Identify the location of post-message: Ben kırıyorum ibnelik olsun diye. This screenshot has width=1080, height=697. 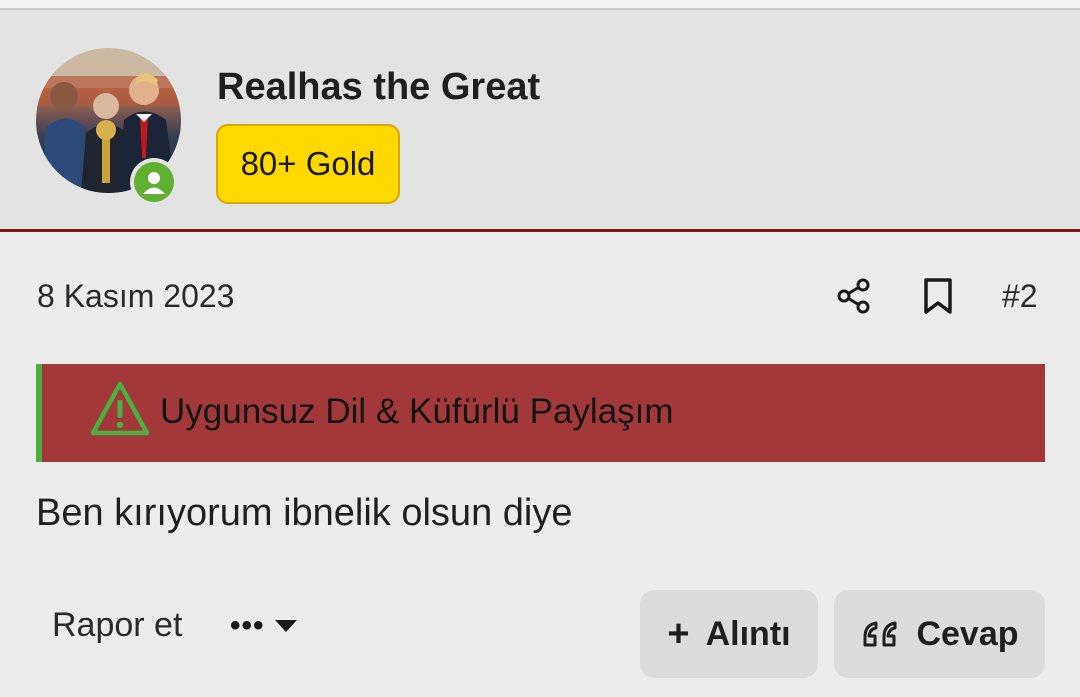
(304, 513).